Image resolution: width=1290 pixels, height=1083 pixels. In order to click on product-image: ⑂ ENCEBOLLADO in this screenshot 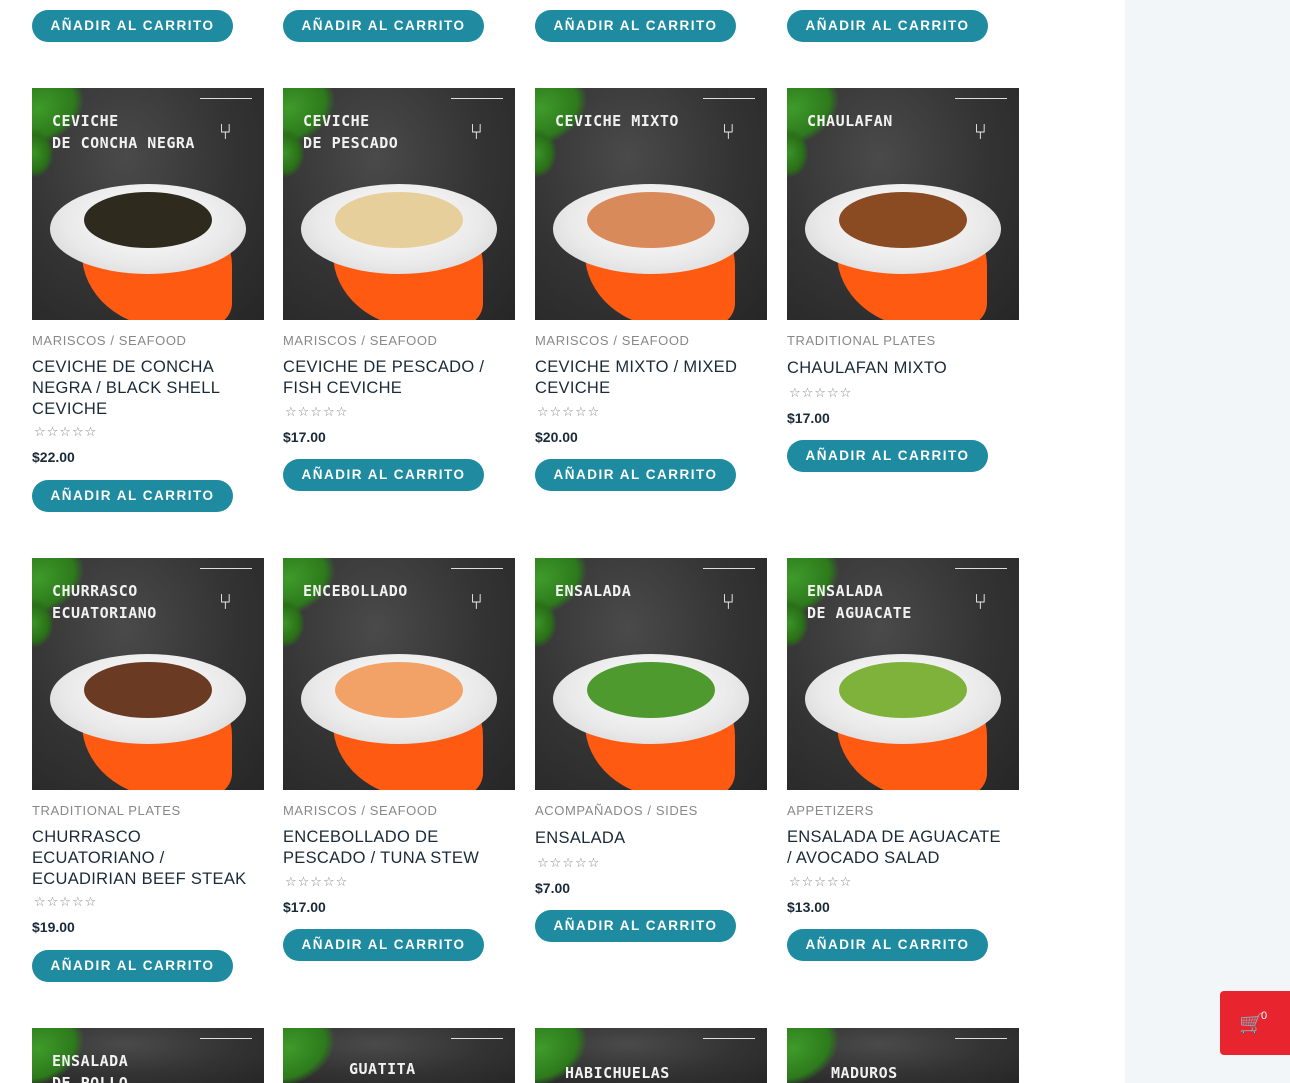, I will do `click(399, 674)`.